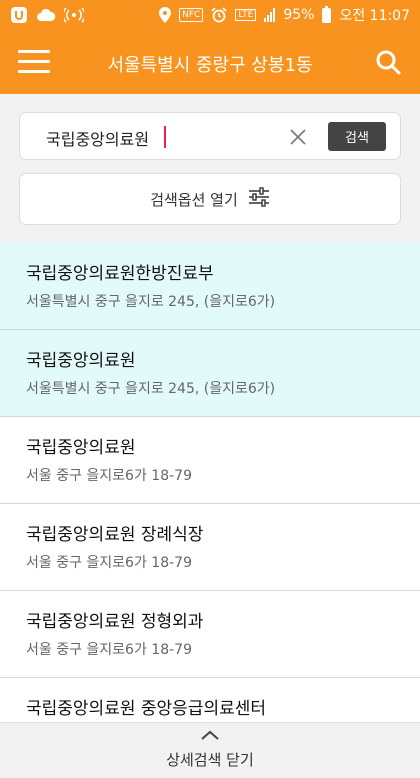 This screenshot has width=420, height=778. Describe the element at coordinates (270, 15) in the screenshot. I see `signal-icon` at that location.